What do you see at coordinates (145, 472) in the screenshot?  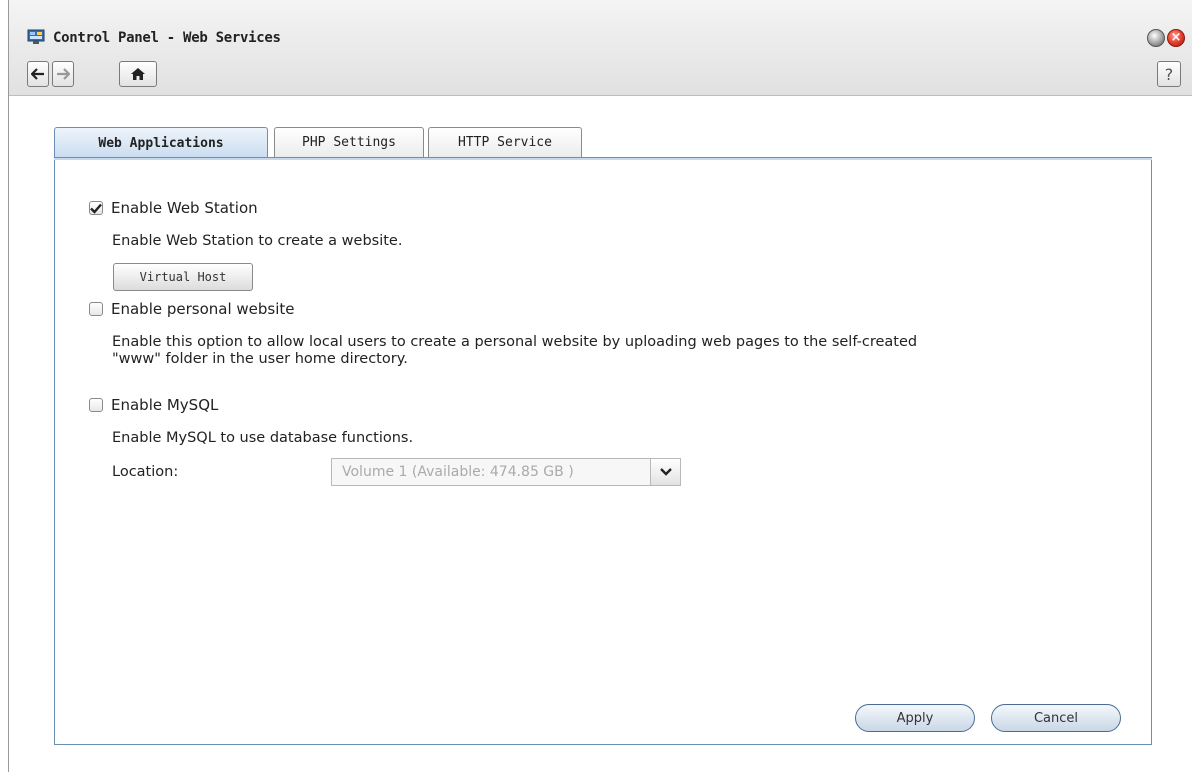 I see `location-label: Location:` at bounding box center [145, 472].